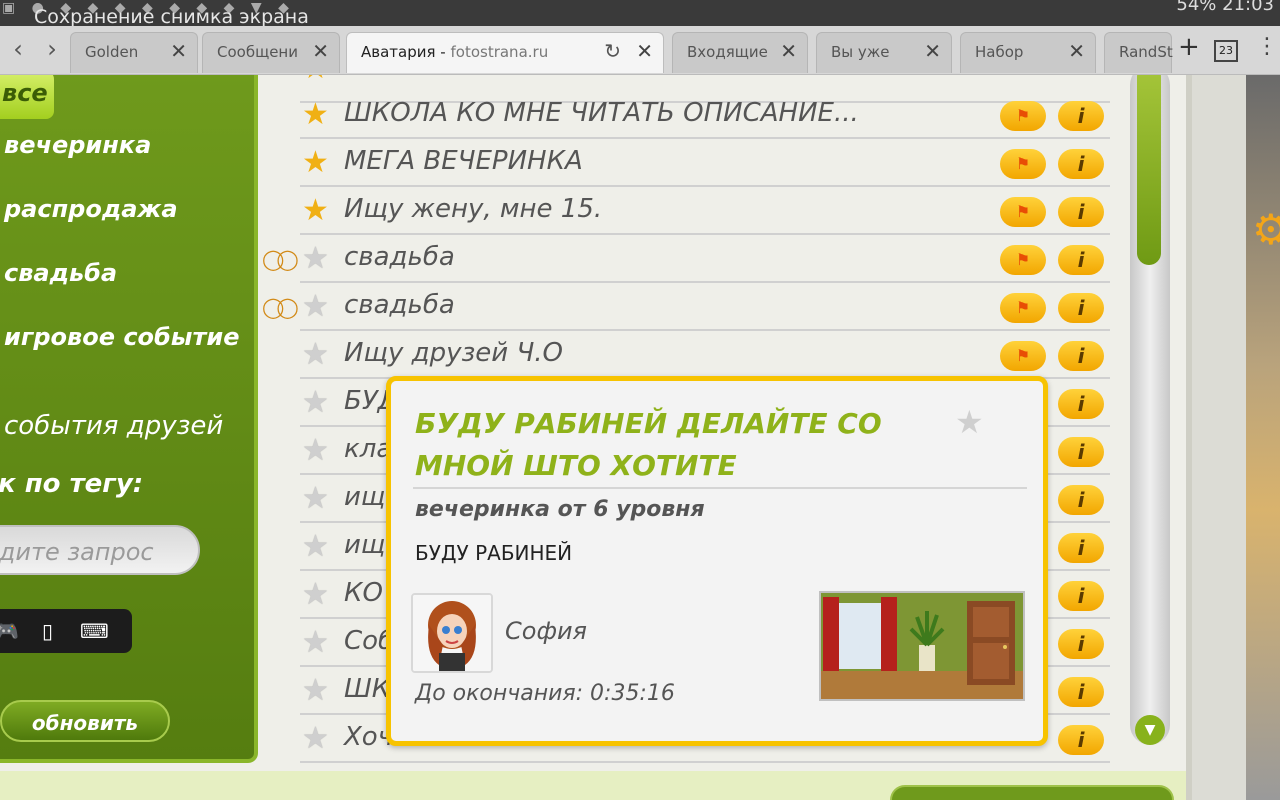  I want to click on tab-nabor: Набор ✕, so click(1028, 52).